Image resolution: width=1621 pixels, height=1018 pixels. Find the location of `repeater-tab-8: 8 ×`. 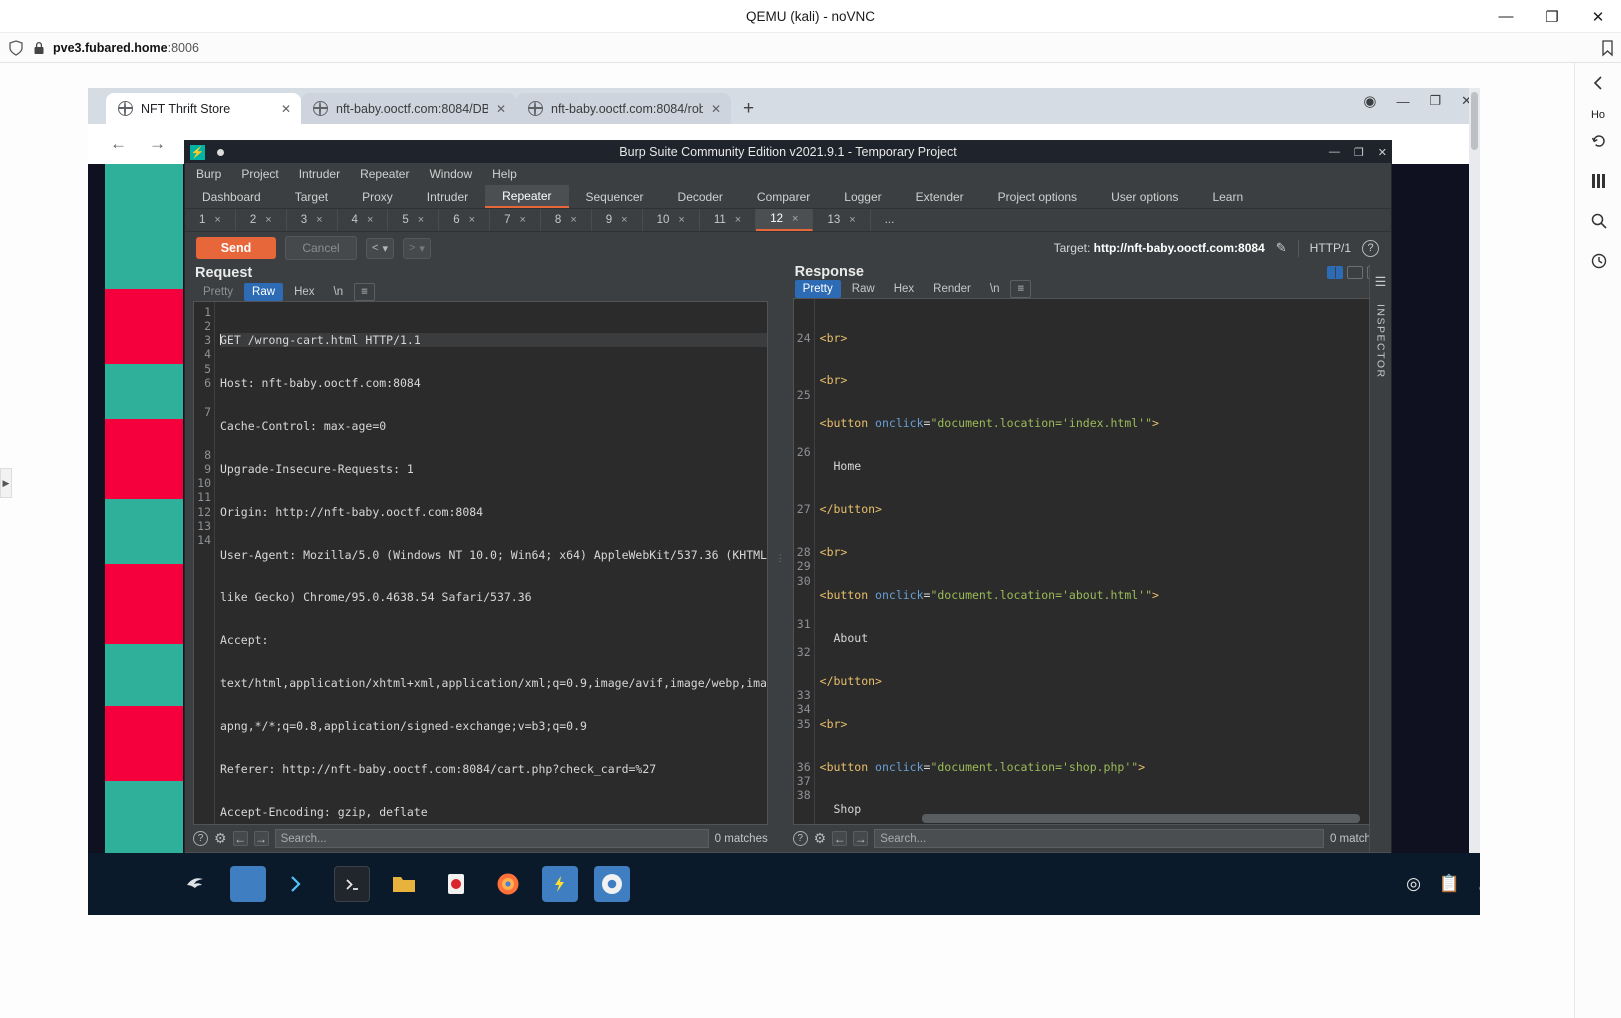

repeater-tab-8: 8 × is located at coordinates (566, 220).